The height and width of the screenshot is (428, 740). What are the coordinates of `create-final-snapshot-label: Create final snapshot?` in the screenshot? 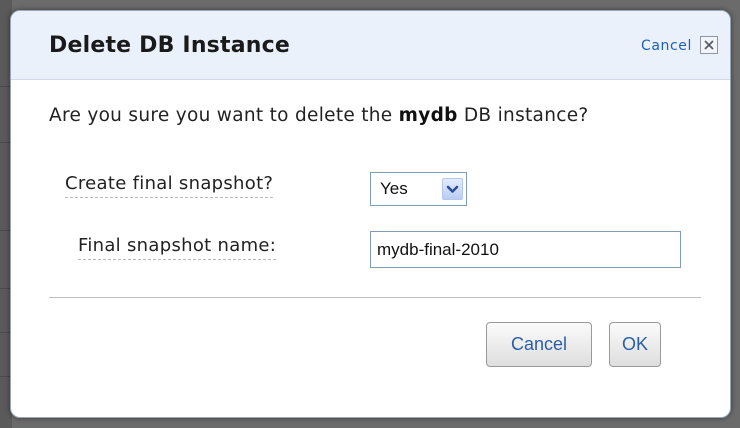 It's located at (169, 185).